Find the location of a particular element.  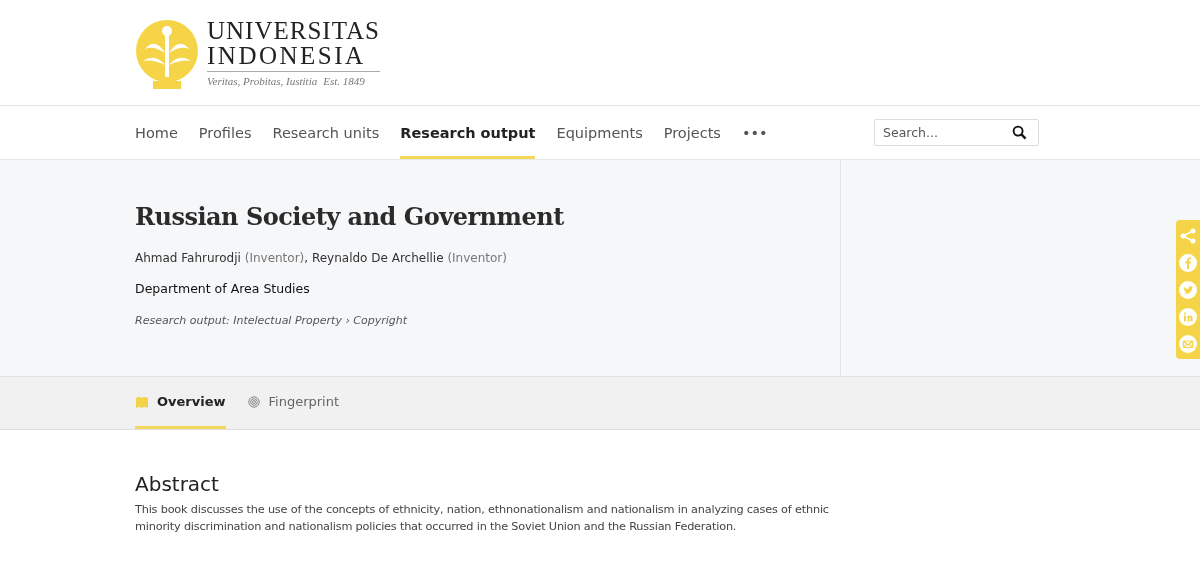

logo-motto: Veritas, Probitas, Iustitia is located at coordinates (262, 81).